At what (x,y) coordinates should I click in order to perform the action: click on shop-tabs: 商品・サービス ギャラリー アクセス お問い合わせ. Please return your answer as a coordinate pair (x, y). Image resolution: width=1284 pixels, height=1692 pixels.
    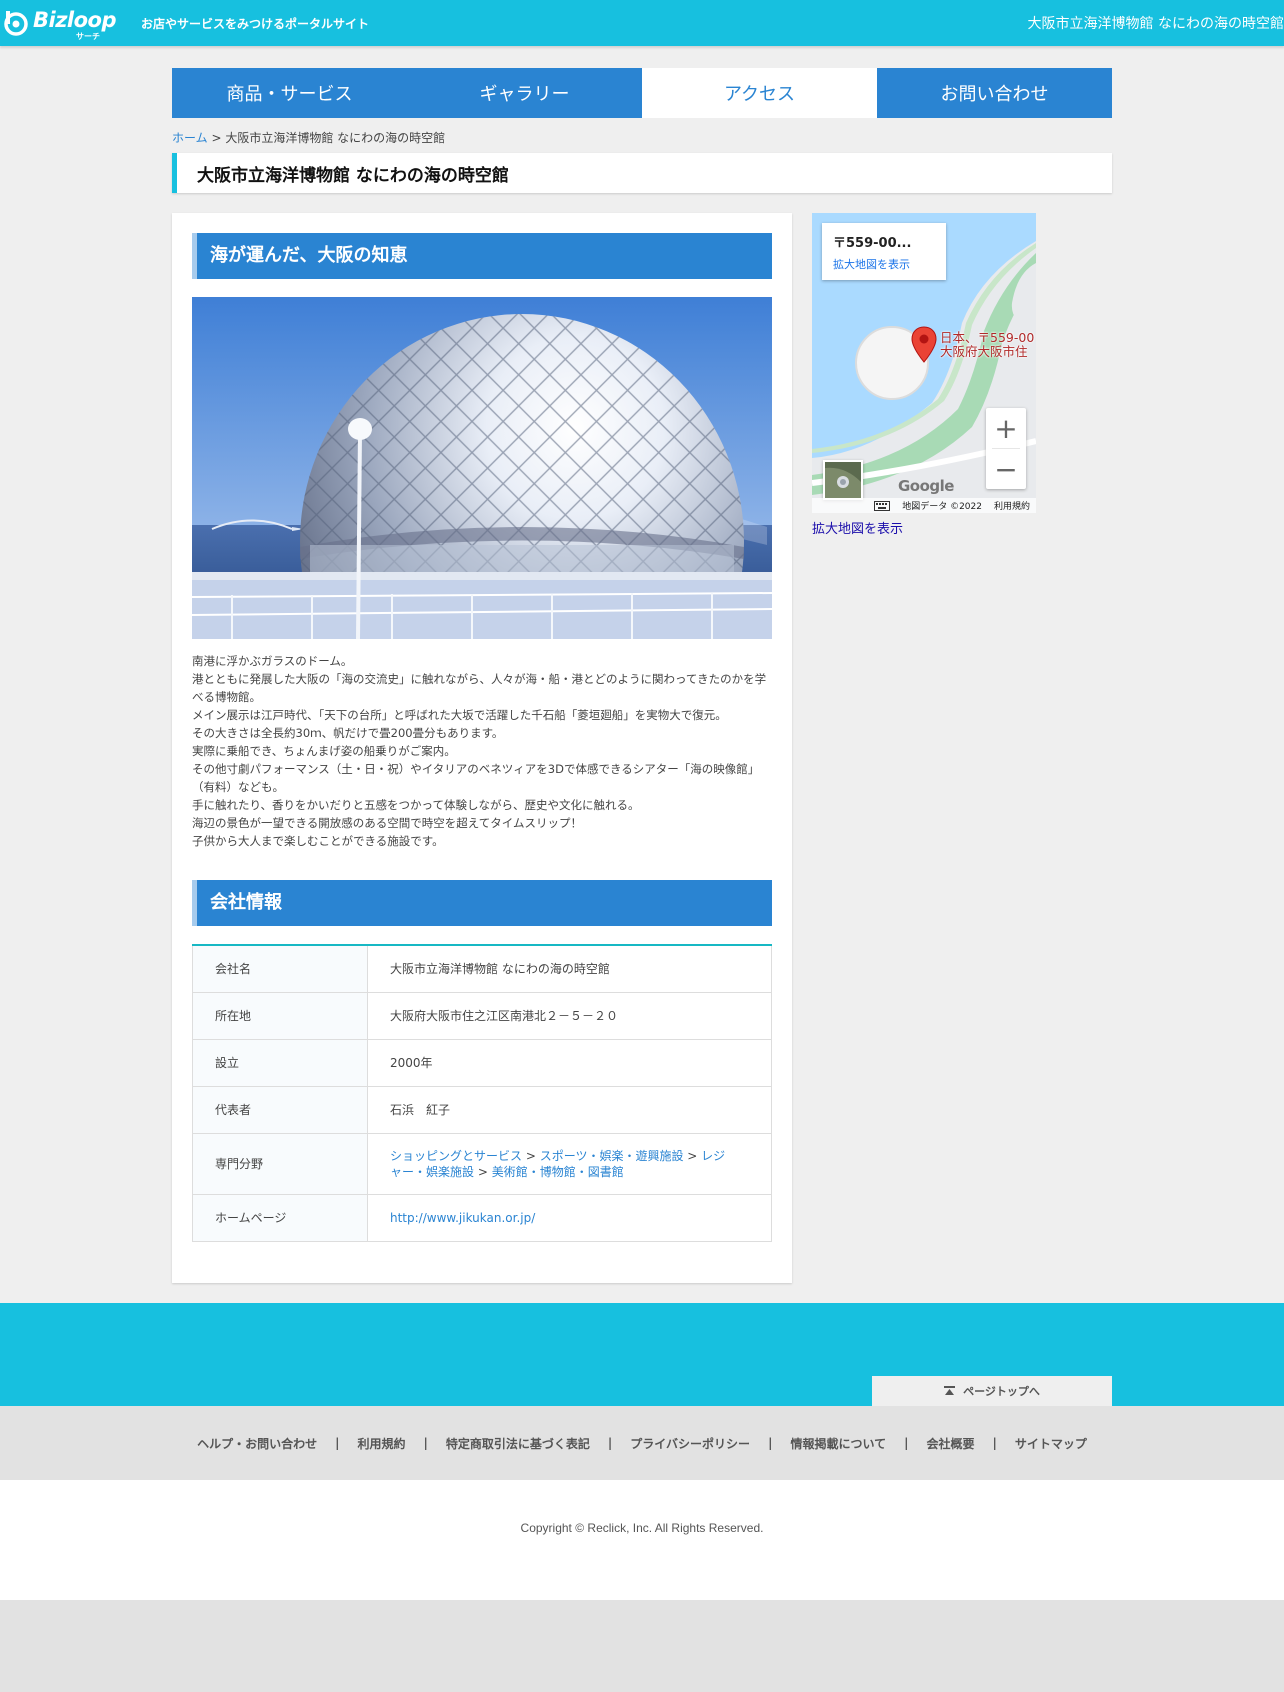
    Looking at the image, I should click on (642, 93).